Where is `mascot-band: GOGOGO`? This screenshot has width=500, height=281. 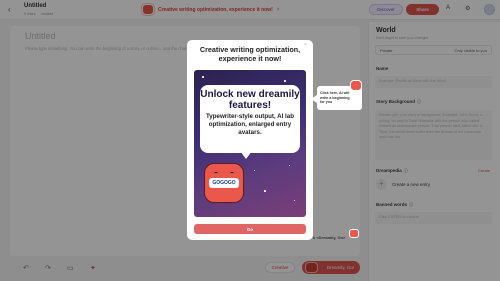
mascot-band: GOGOGO is located at coordinates (224, 183).